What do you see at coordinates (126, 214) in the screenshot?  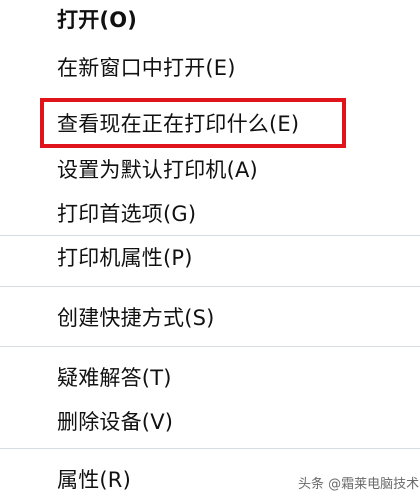 I see `menu-item-printing-preferences: 打印首选项(G)` at bounding box center [126, 214].